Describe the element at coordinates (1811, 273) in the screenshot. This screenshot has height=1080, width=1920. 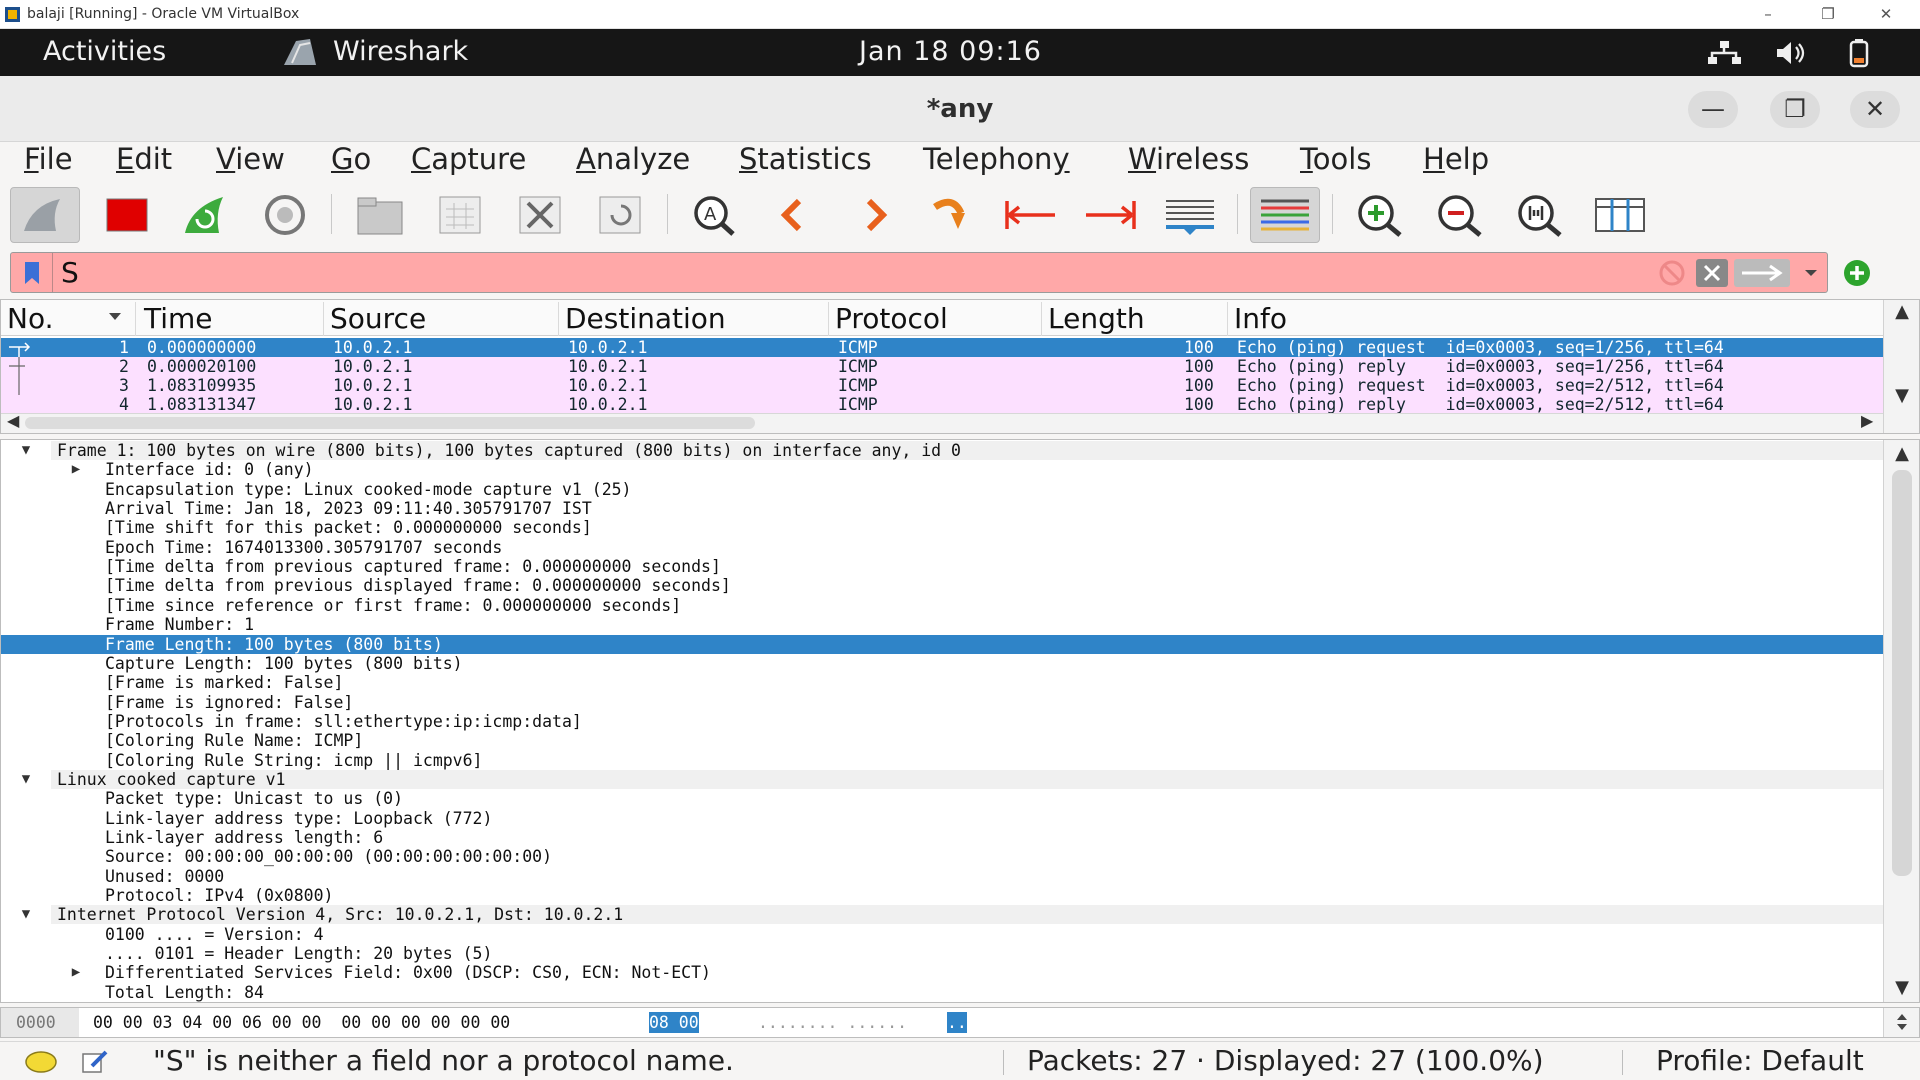
I see `filter-history-dropdown` at that location.